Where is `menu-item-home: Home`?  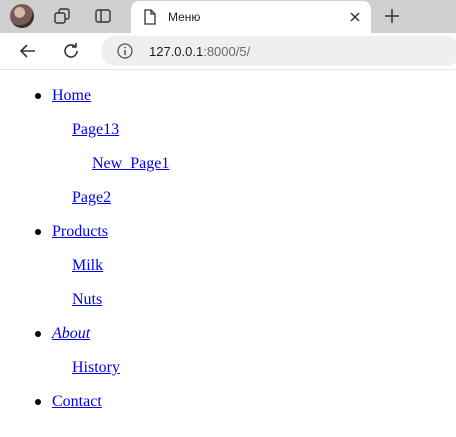 menu-item-home: Home is located at coordinates (71, 96).